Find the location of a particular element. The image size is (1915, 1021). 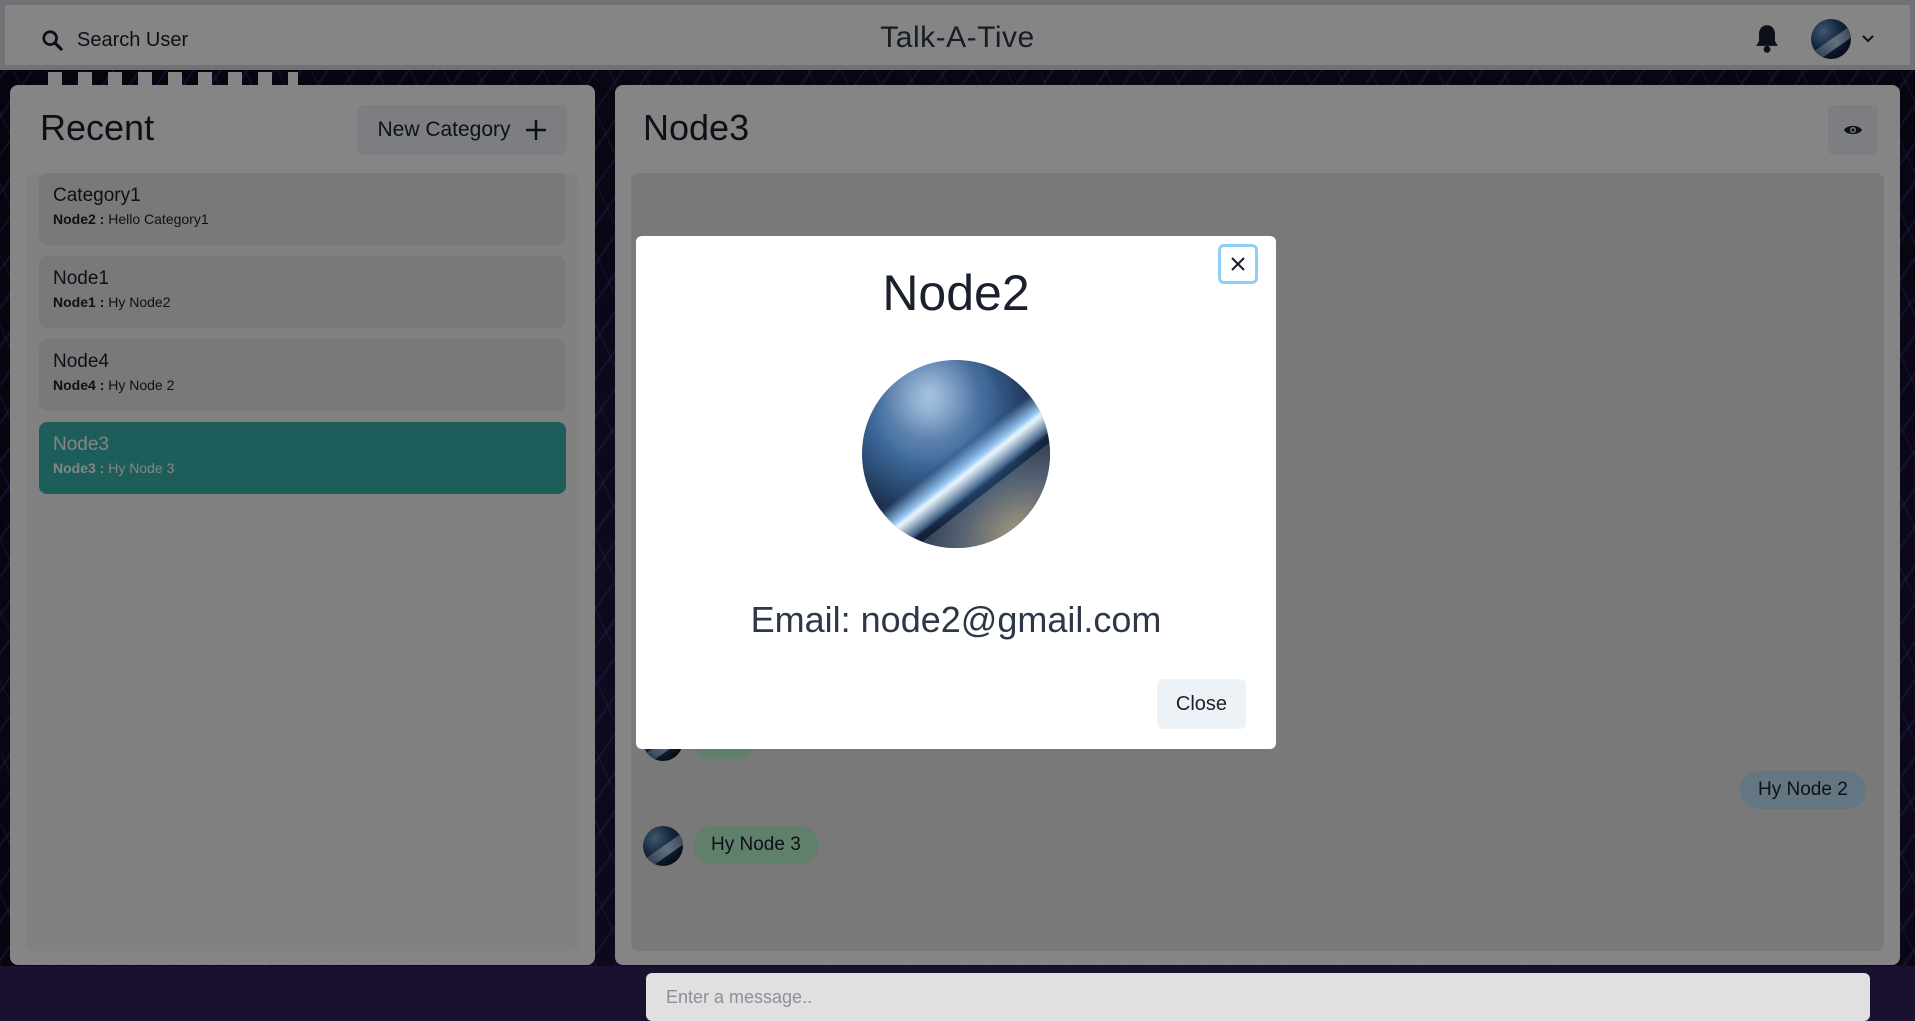

modal-email: Email: node2@gmail.com is located at coordinates (956, 619).